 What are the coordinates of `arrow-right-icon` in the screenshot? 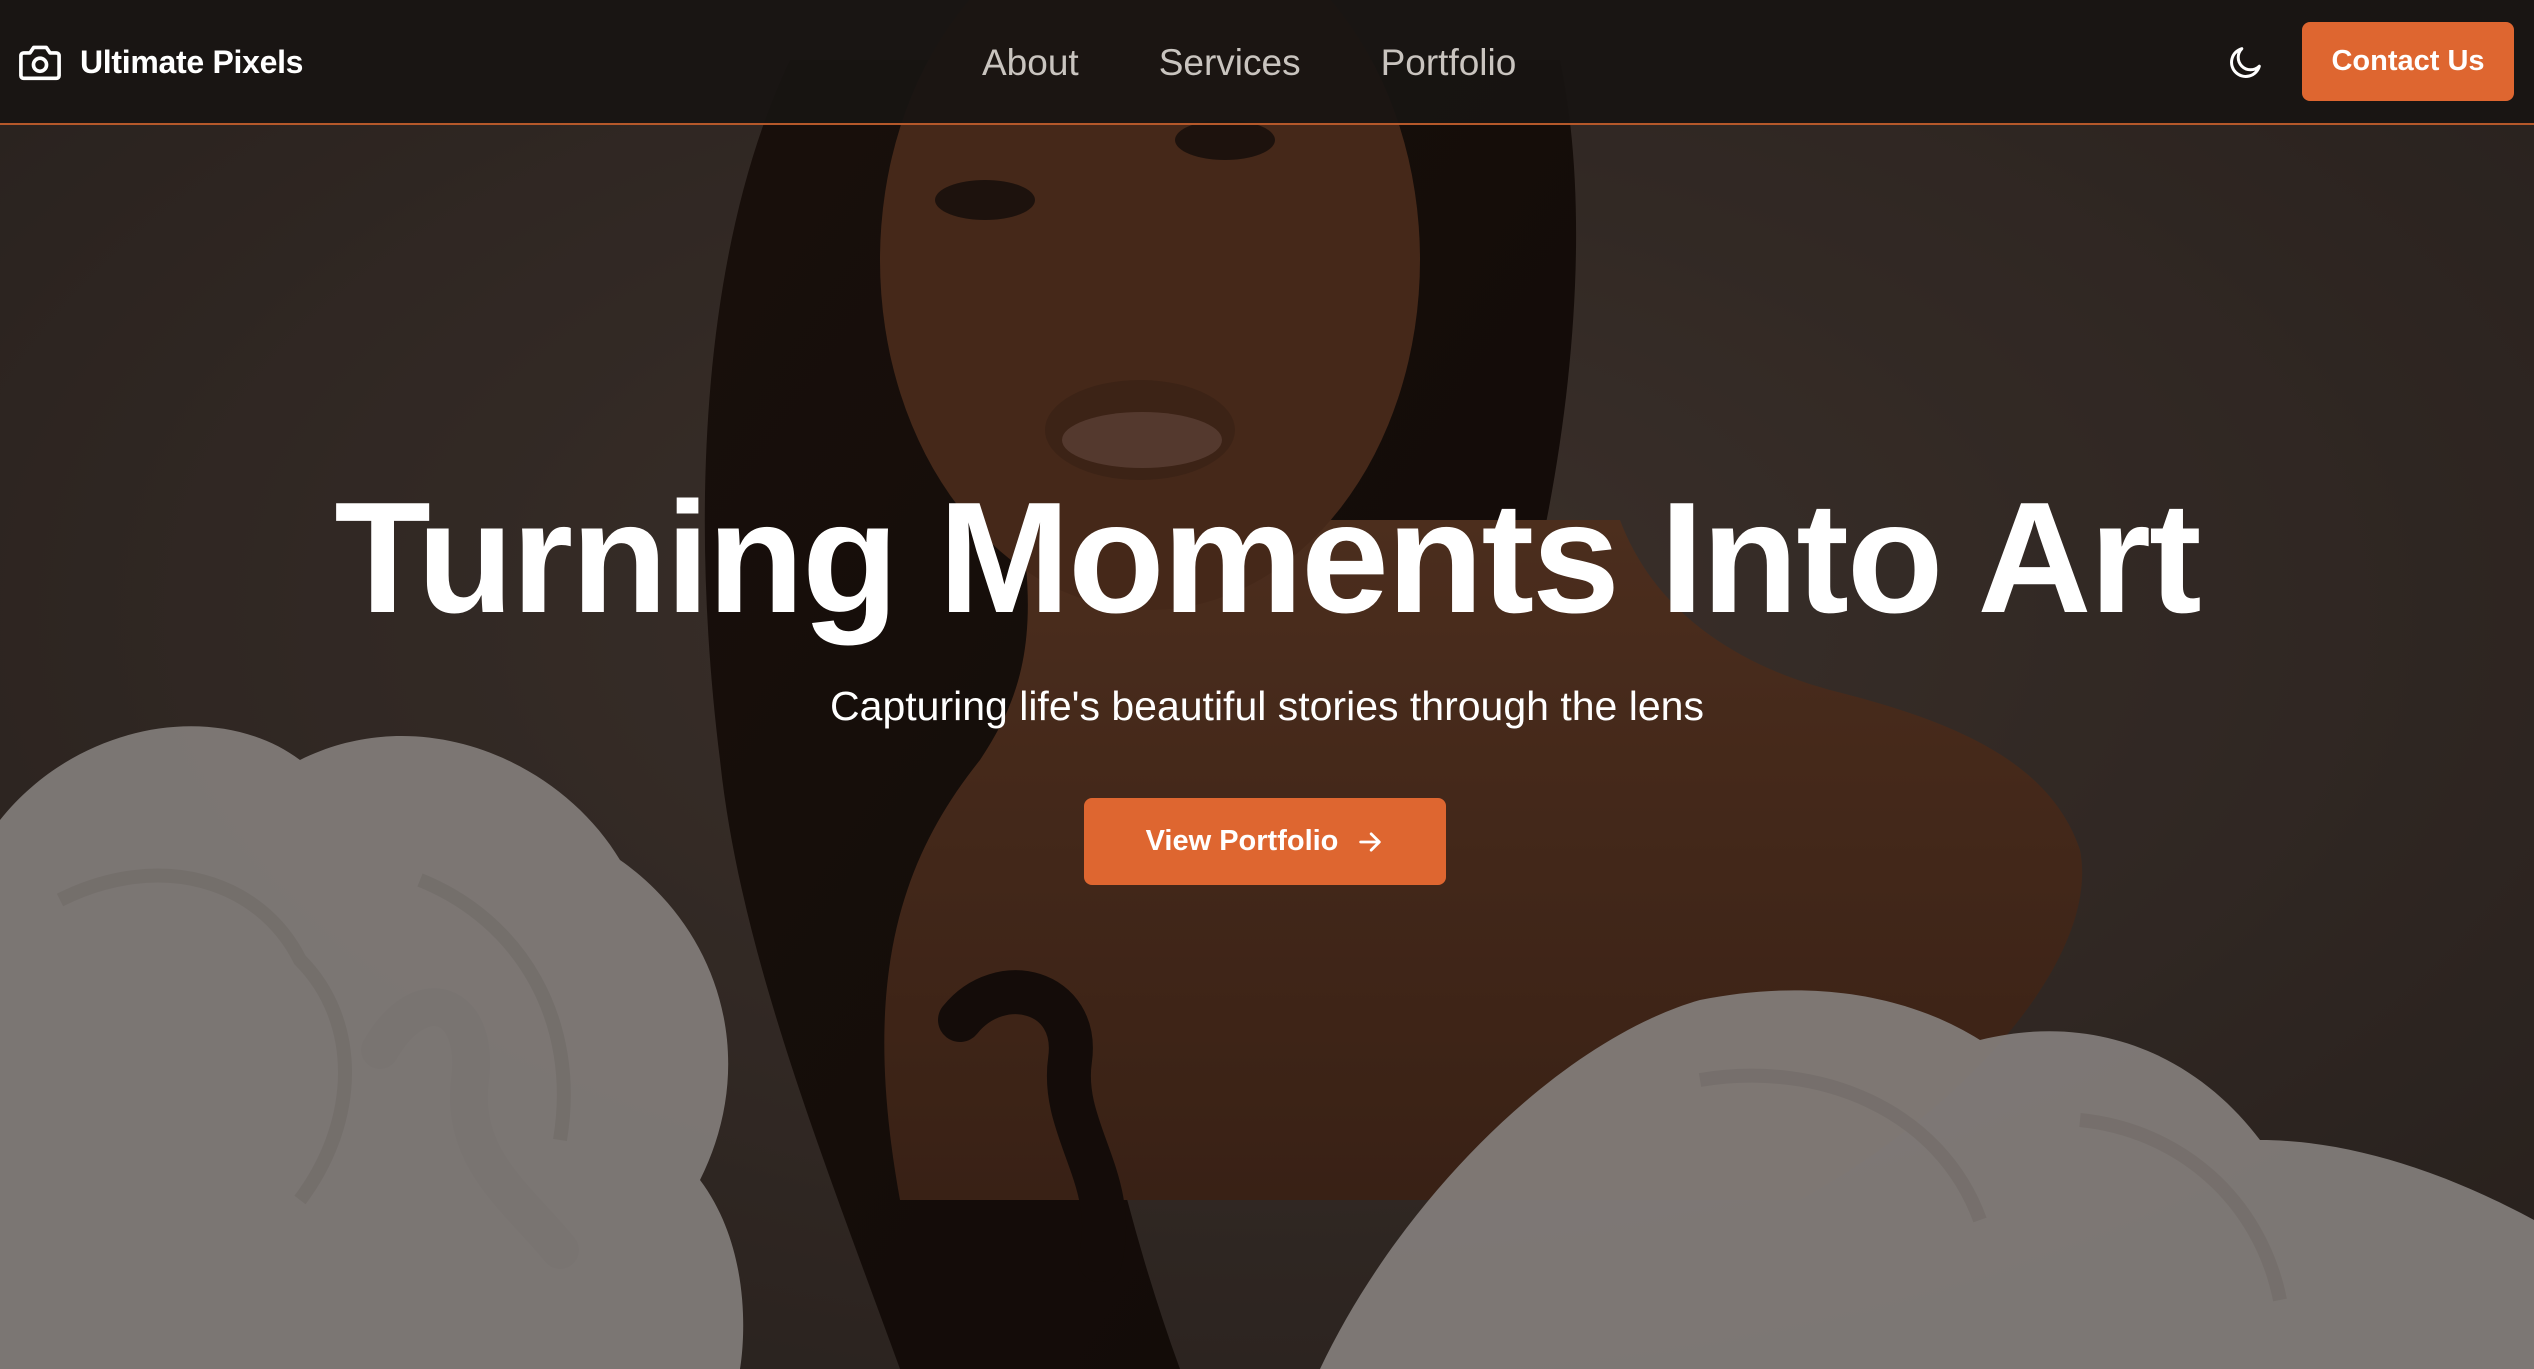 It's located at (1370, 841).